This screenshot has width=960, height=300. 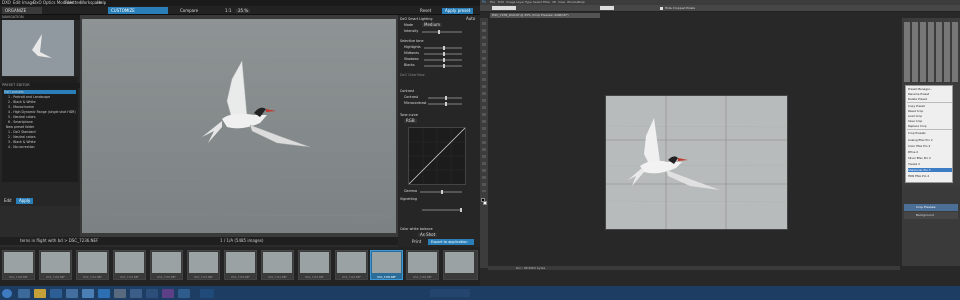 I want to click on vignetting-header: Vignetting, so click(x=438, y=199).